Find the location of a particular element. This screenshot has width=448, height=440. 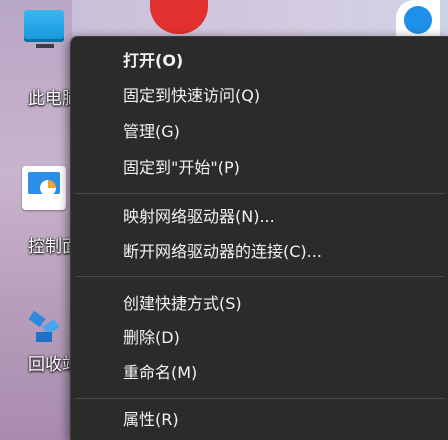

menu-item-create-shortcut: 创建快捷方式(S) is located at coordinates (182, 304).